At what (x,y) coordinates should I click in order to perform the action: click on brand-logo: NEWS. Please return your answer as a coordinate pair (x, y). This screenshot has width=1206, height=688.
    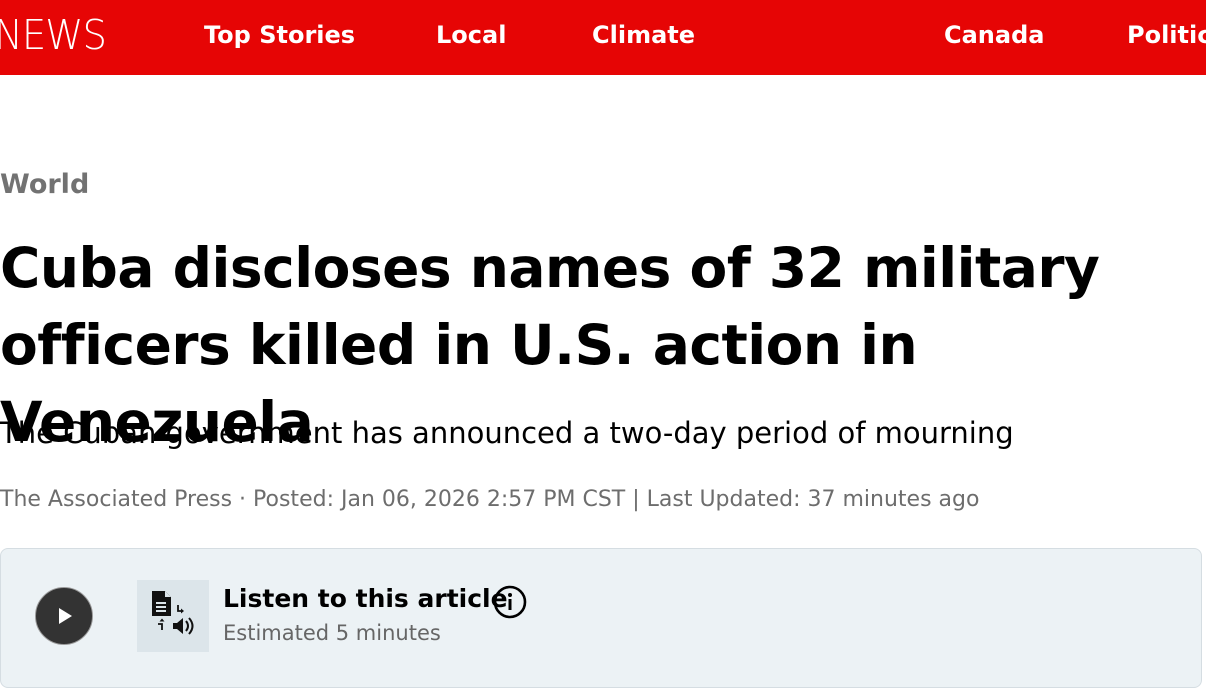
    Looking at the image, I should click on (53, 35).